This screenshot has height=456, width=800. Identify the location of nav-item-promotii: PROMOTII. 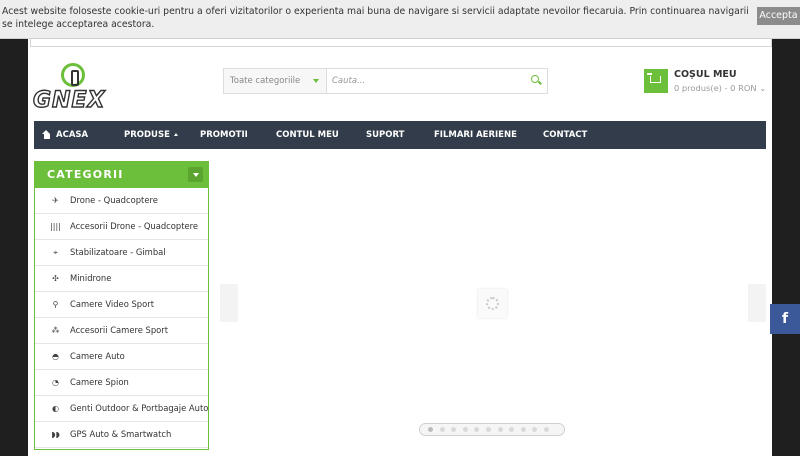
(224, 135).